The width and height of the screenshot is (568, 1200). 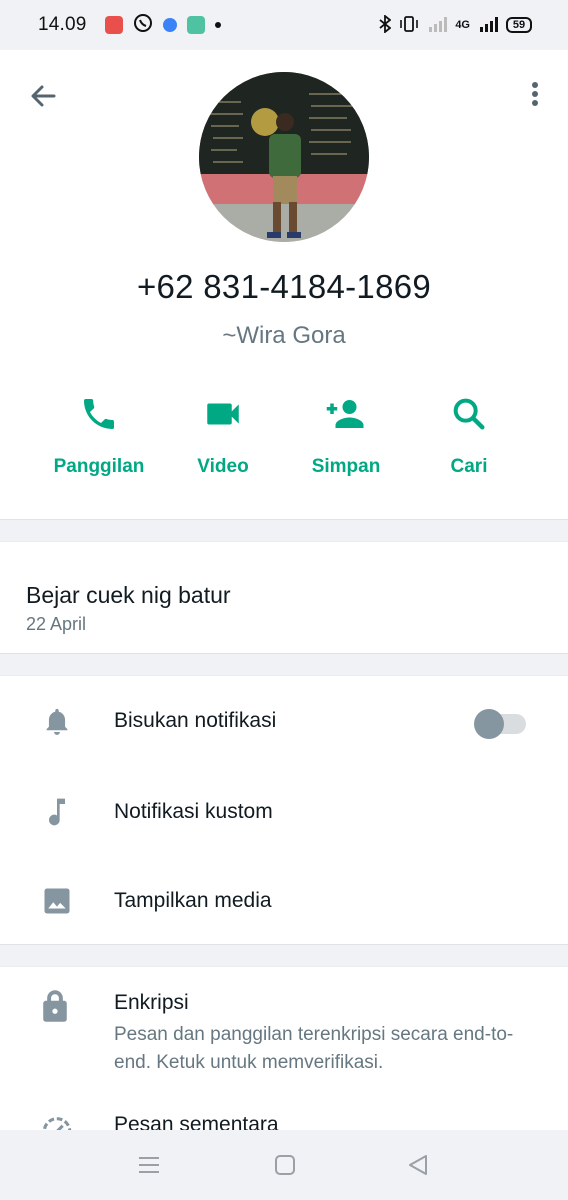 I want to click on triangle-back-icon, so click(x=418, y=1165).